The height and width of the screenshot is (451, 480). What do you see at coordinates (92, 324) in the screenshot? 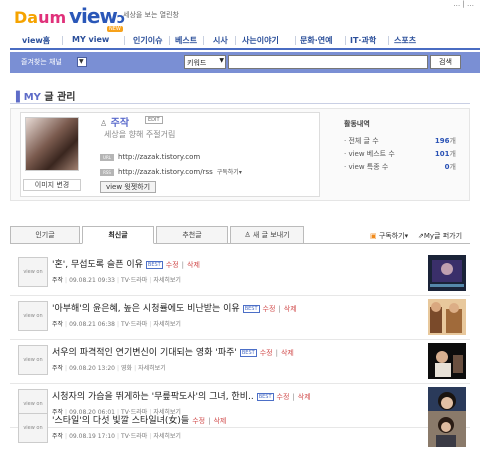
I see `post-date: 09.08.21 06:38` at bounding box center [92, 324].